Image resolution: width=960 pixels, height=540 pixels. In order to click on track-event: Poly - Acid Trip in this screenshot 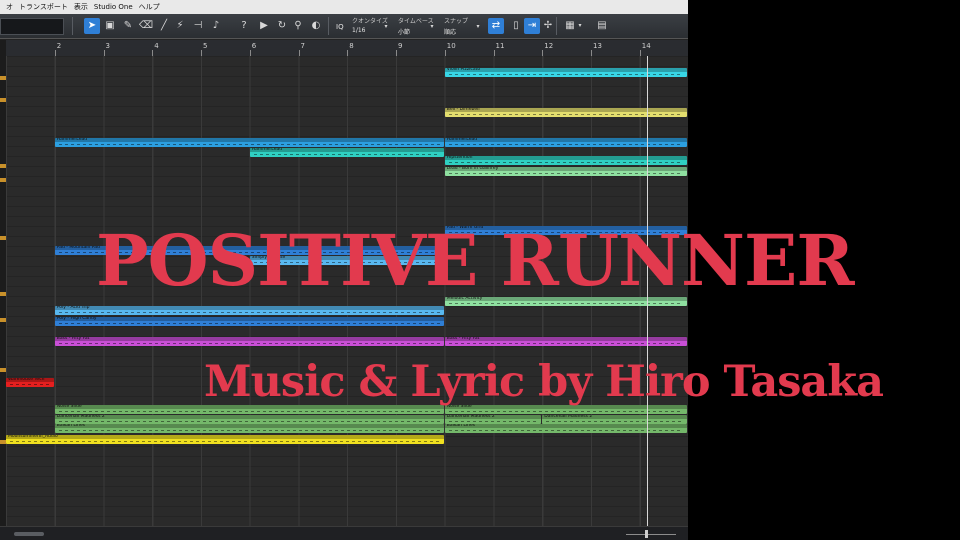, I will do `click(249, 310)`.